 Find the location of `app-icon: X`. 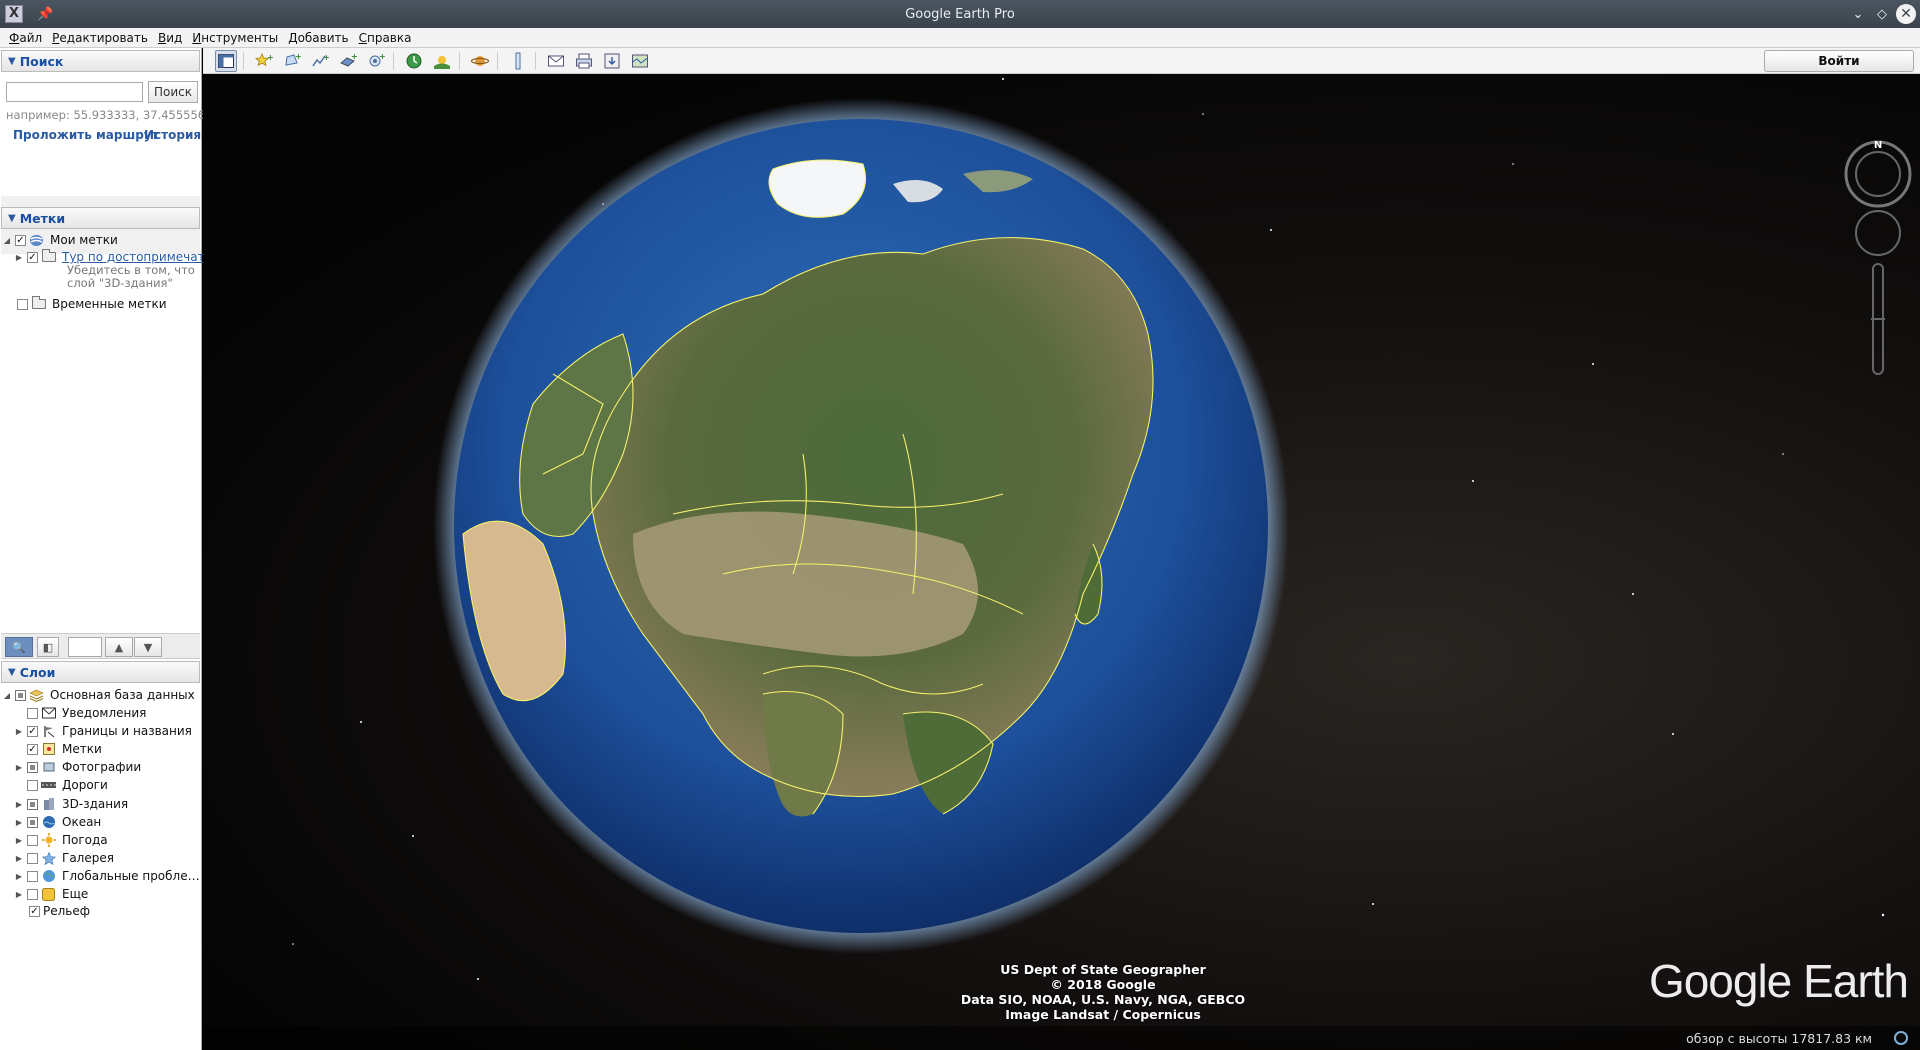

app-icon: X is located at coordinates (14, 14).